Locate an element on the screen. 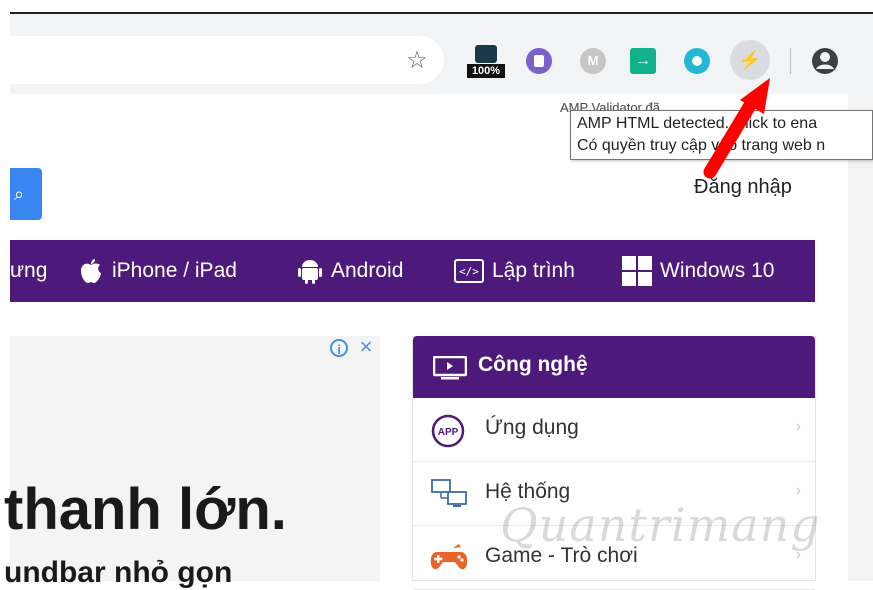  category-item-ung-dung: APP Ứng dụng › is located at coordinates (614, 430).